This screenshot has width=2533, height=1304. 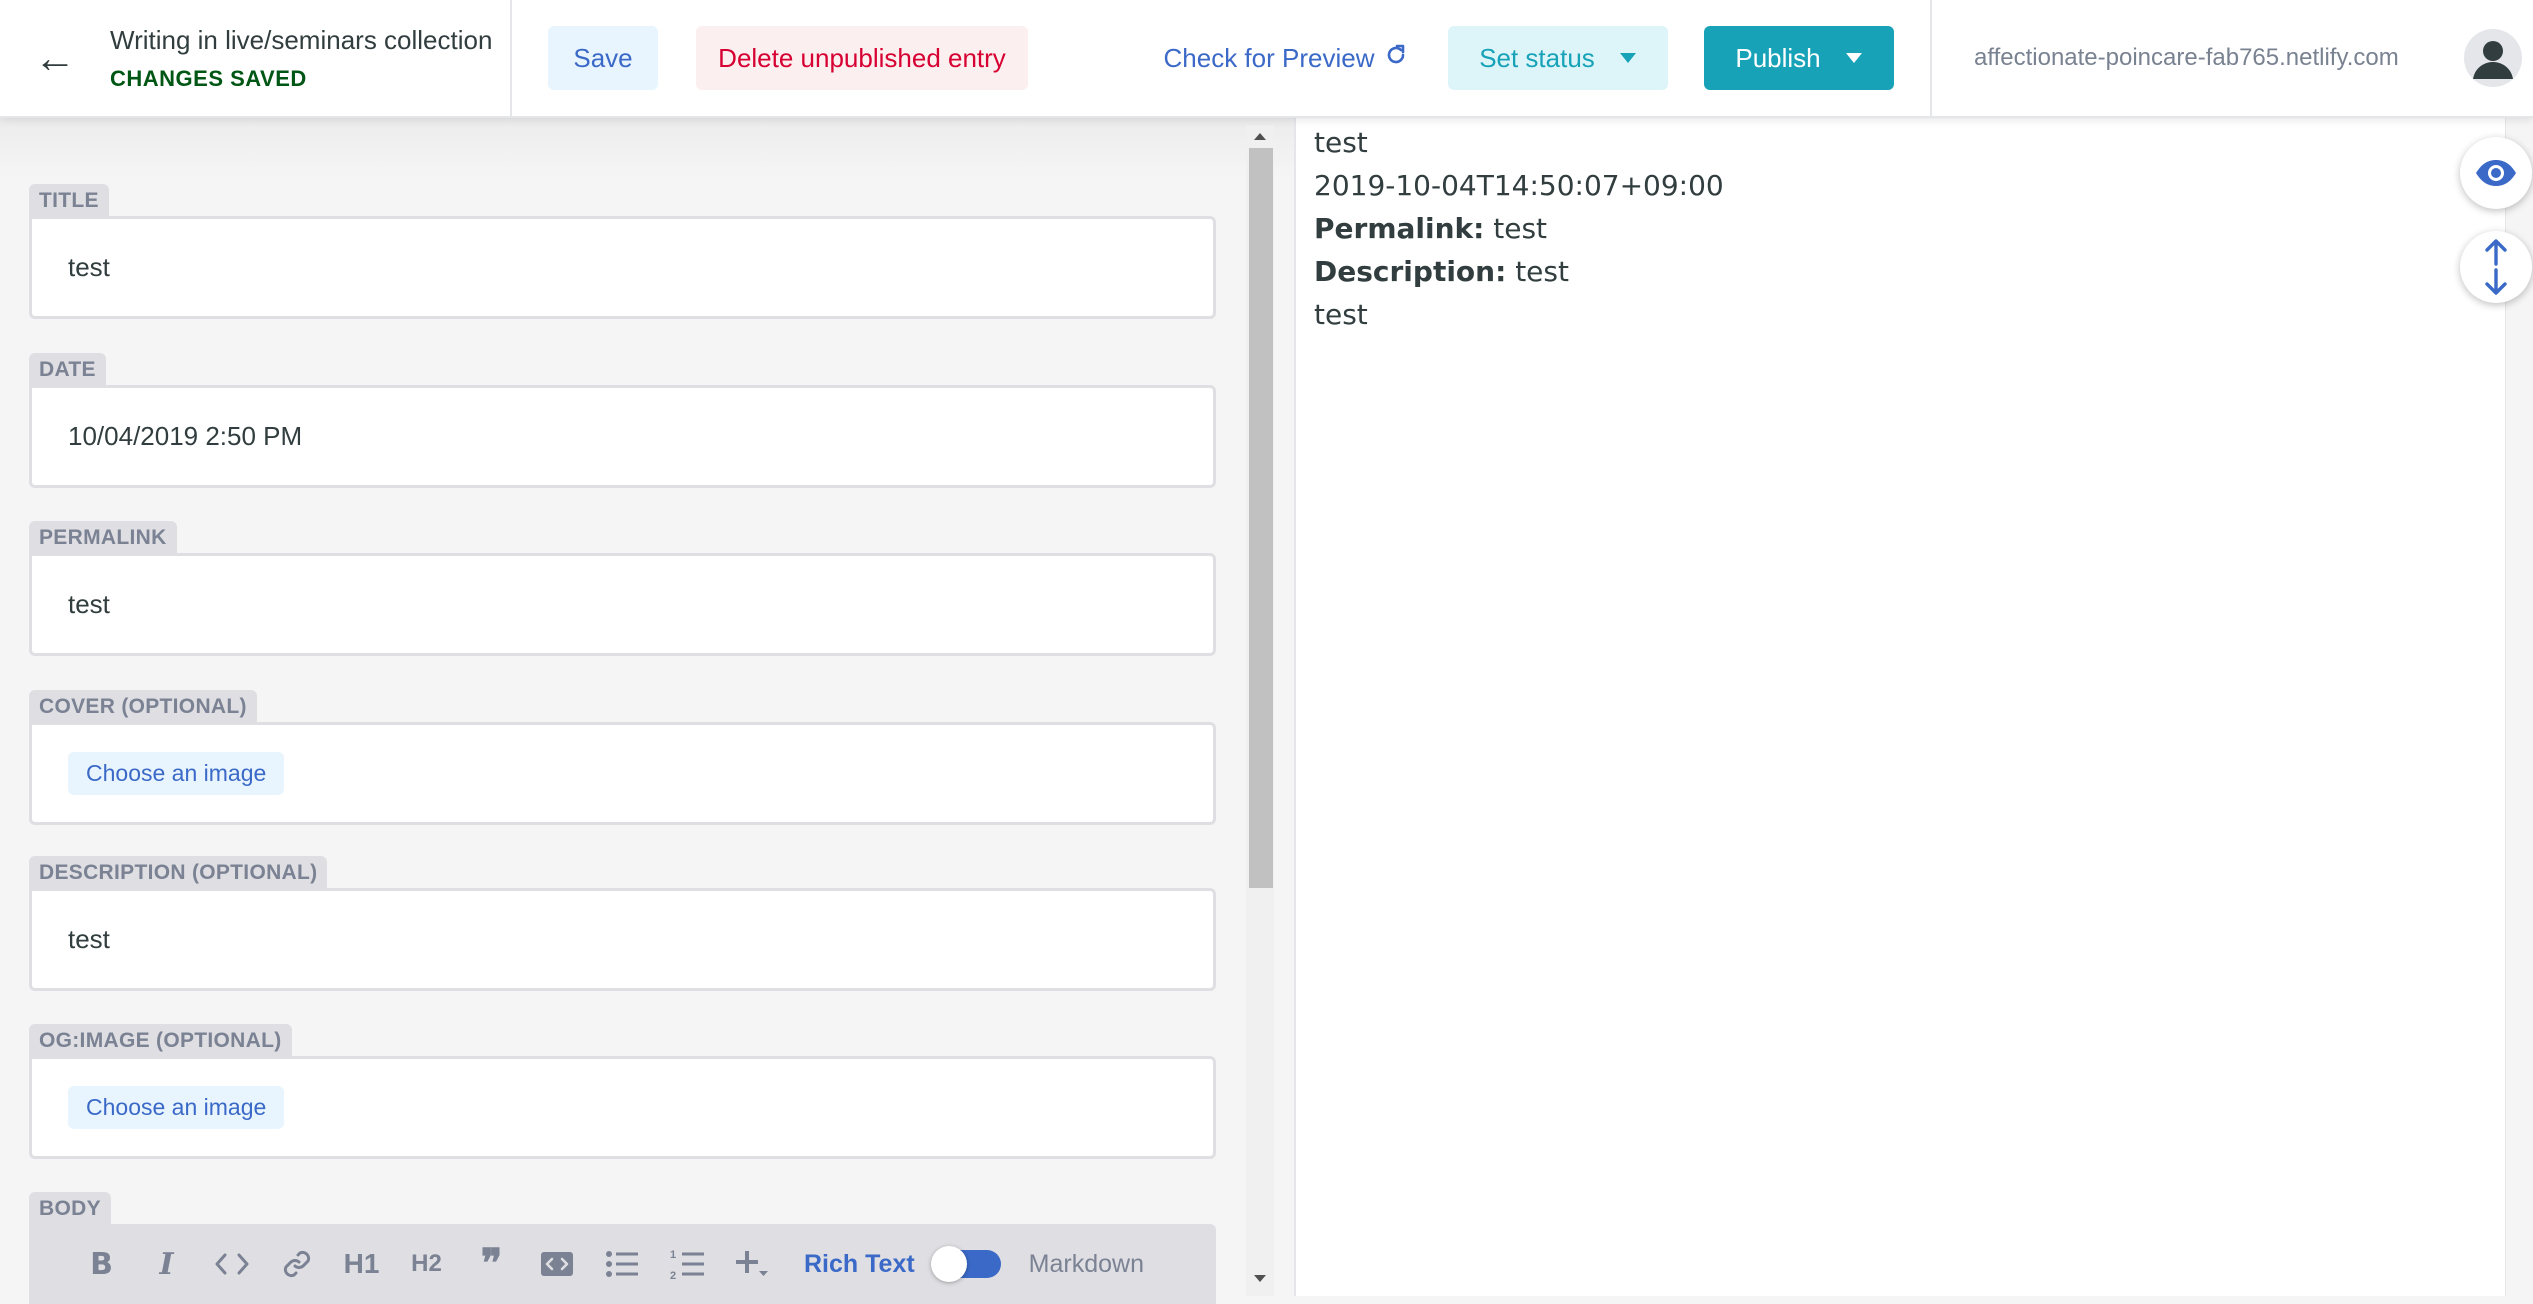 I want to click on heading-two-icon: H2, so click(x=426, y=1263).